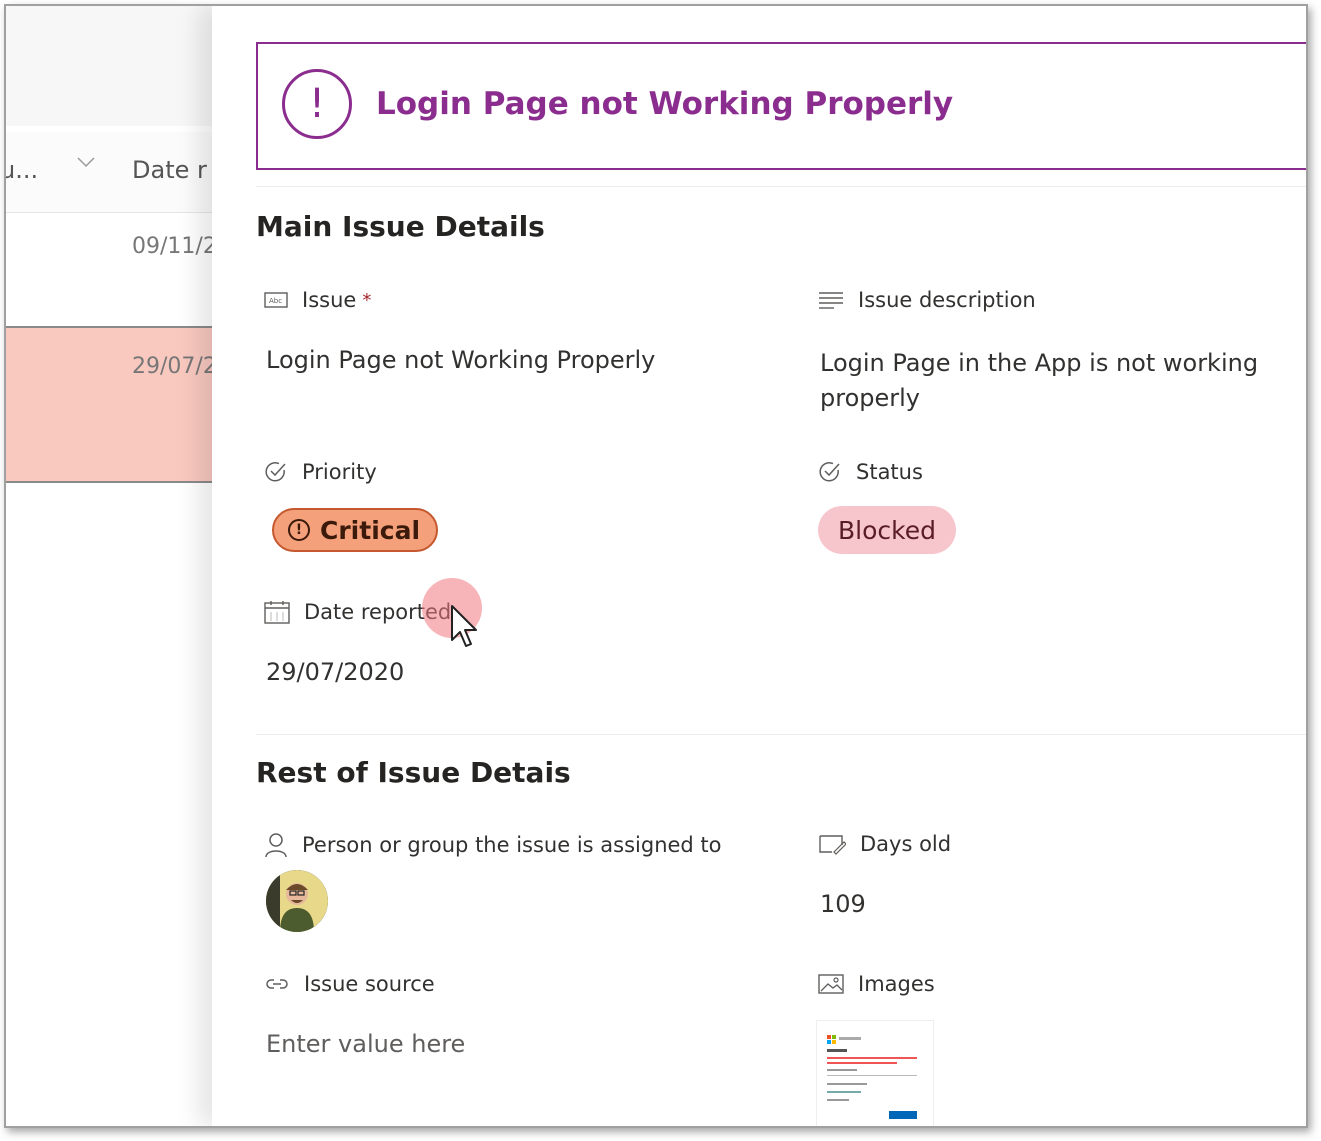  What do you see at coordinates (365, 1044) in the screenshot?
I see `issue-source-input: Enter value here` at bounding box center [365, 1044].